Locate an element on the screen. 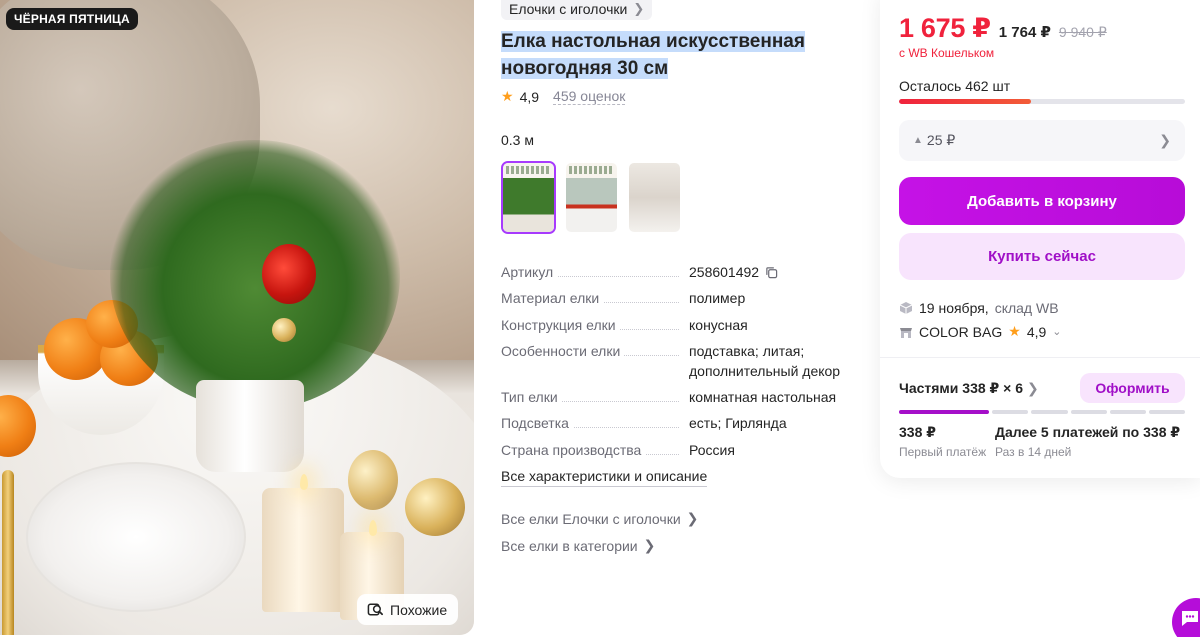  photo-plate is located at coordinates (136, 537).